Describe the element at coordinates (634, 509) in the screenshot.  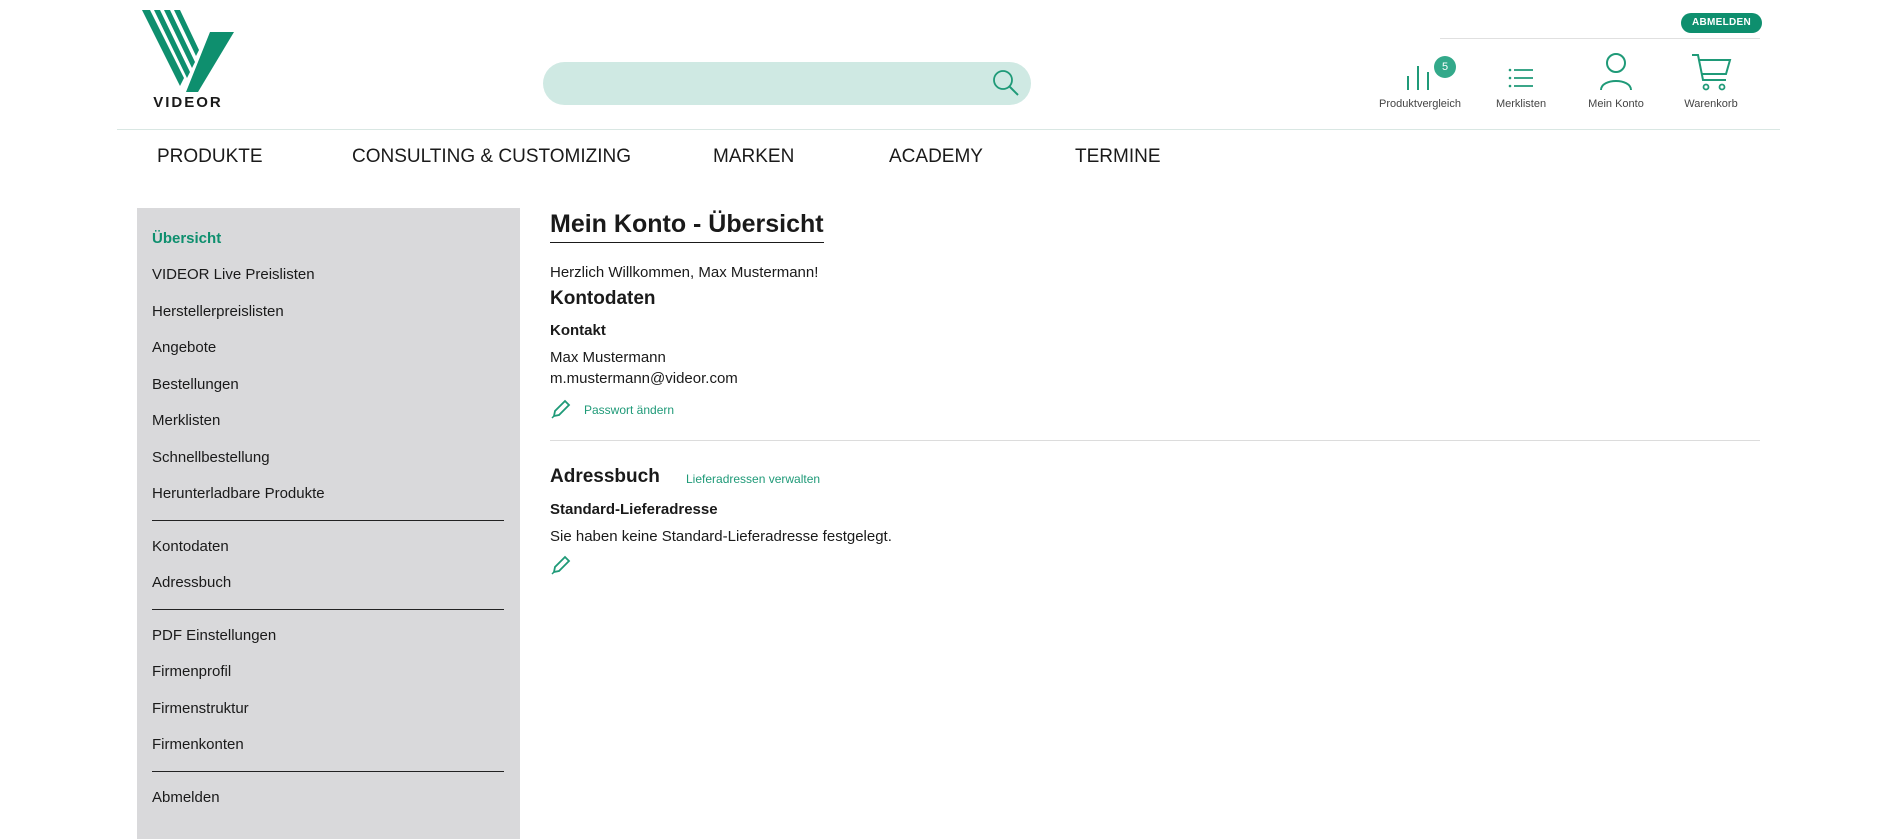
I see `default-shipping-heading: Standard-Lieferadresse` at that location.